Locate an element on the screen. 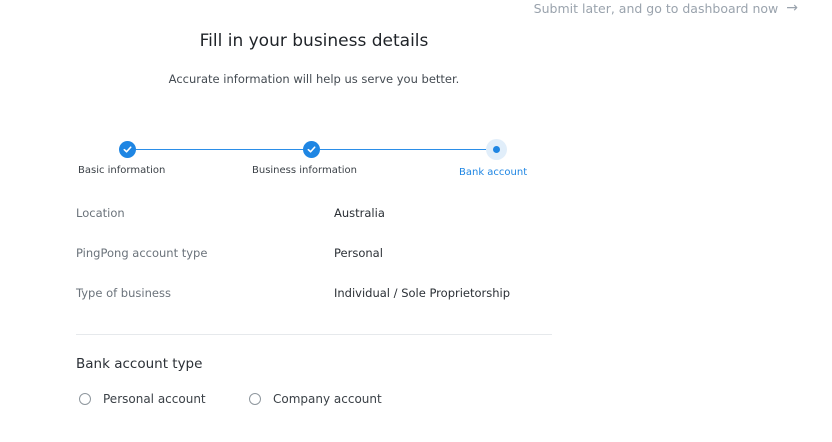 The image size is (832, 442). skip-to-dashboard-link: Submit later, and go to dashboard now → is located at coordinates (666, 8).